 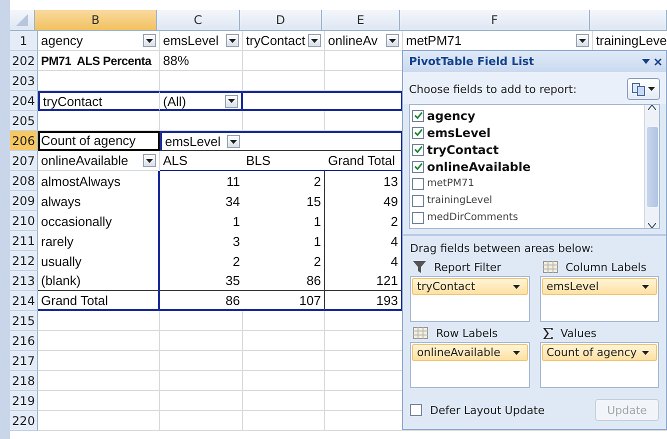 I want to click on drop-area: emsLevel, so click(x=599, y=299).